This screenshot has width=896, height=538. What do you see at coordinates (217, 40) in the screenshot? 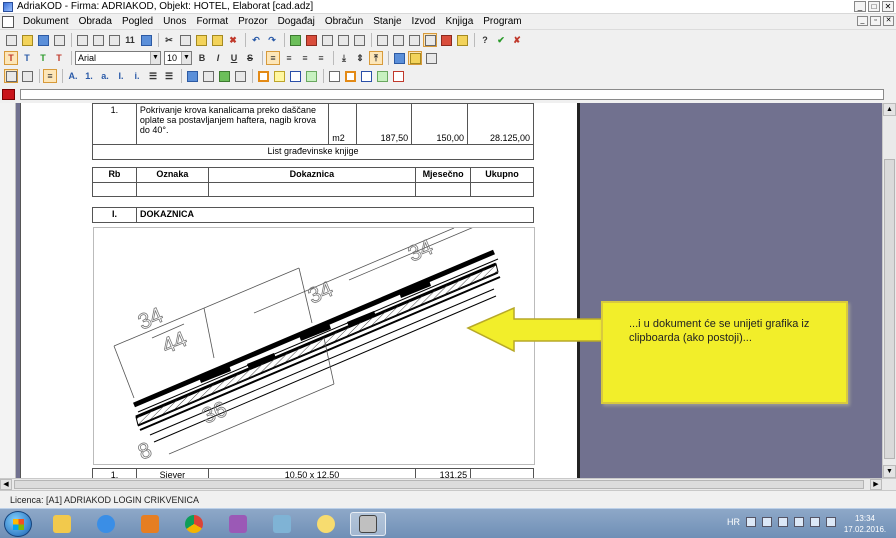
I see `paste-special-icon` at bounding box center [217, 40].